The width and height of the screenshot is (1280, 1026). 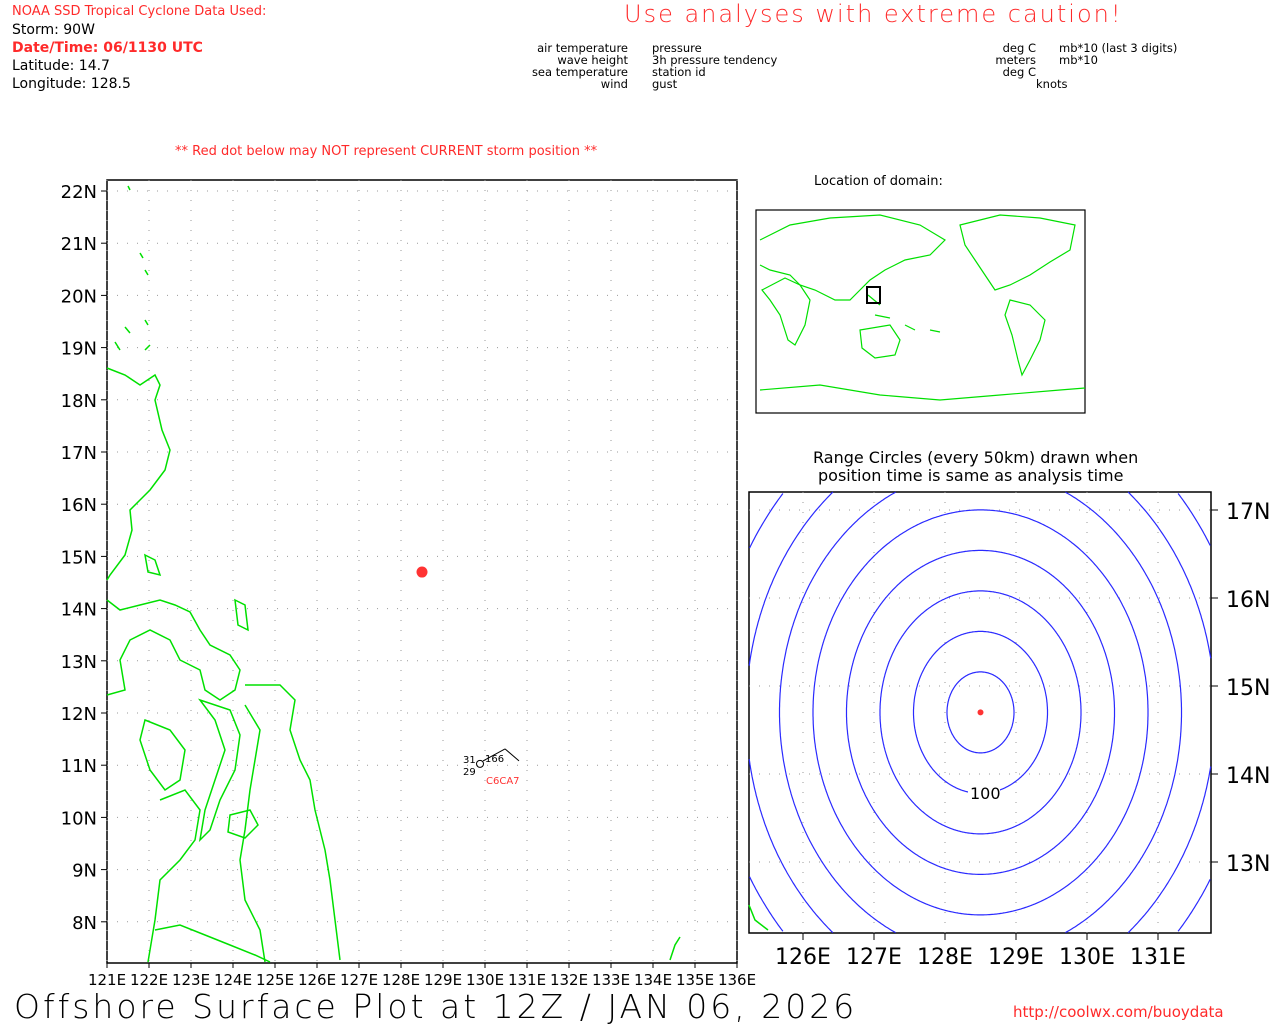 What do you see at coordinates (985, 793) in the screenshot?
I see `range-circle-label: 100` at bounding box center [985, 793].